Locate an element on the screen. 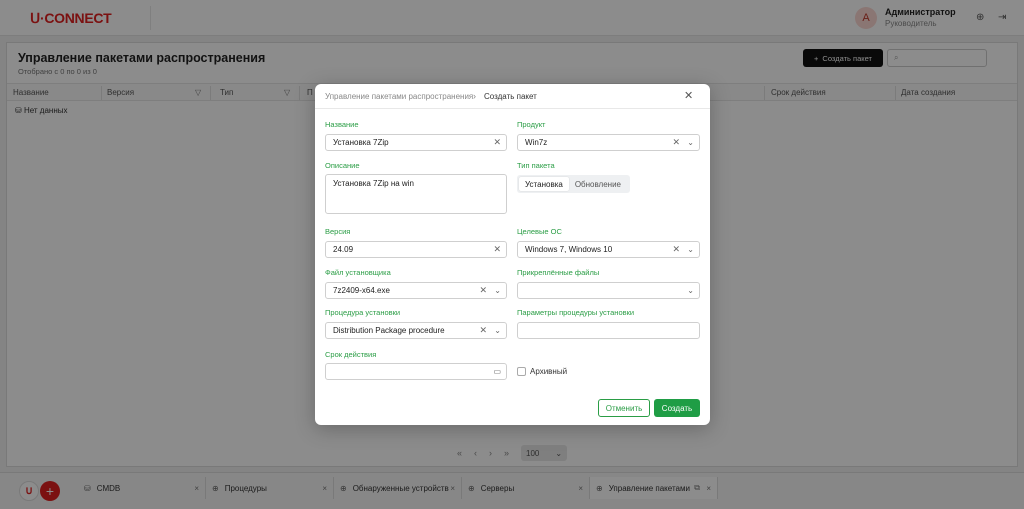  close-icon: ✕ is located at coordinates (688, 95).